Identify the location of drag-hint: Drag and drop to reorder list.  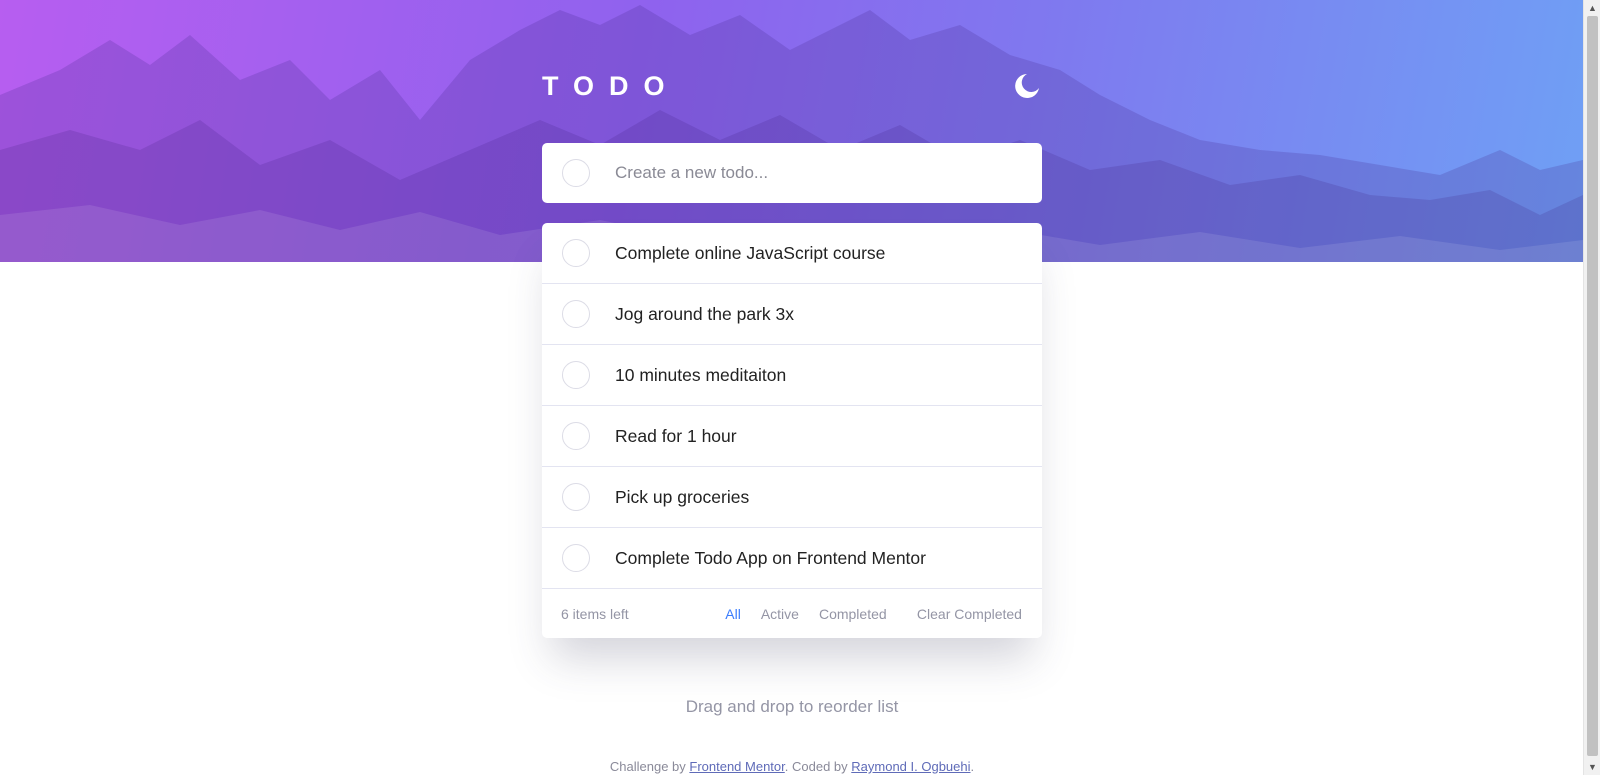
(792, 706).